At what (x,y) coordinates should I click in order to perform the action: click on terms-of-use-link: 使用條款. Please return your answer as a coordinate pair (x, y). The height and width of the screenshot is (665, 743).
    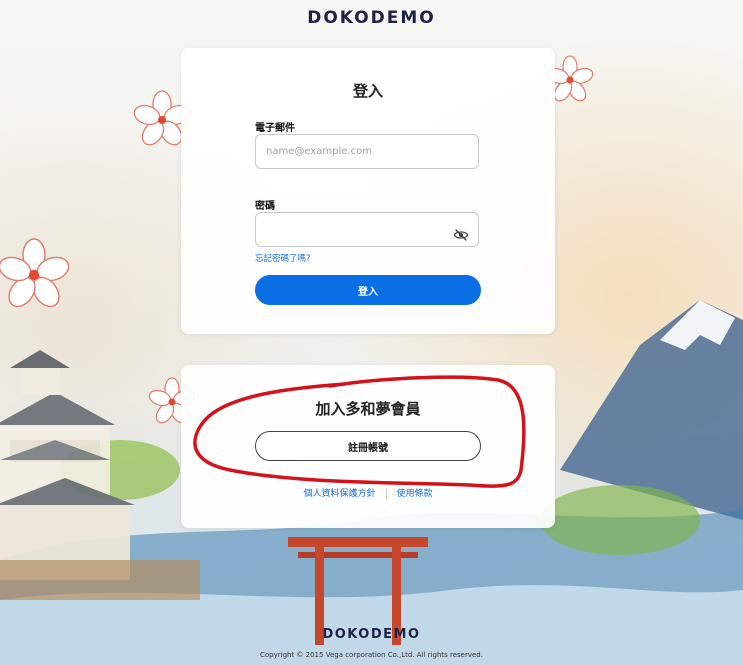
    Looking at the image, I should click on (415, 494).